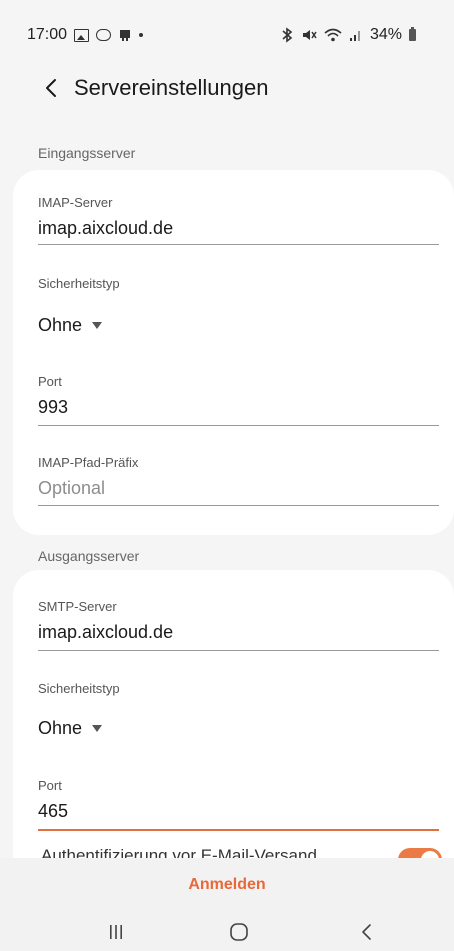  What do you see at coordinates (47, 34) in the screenshot?
I see `status-time: 17:00` at bounding box center [47, 34].